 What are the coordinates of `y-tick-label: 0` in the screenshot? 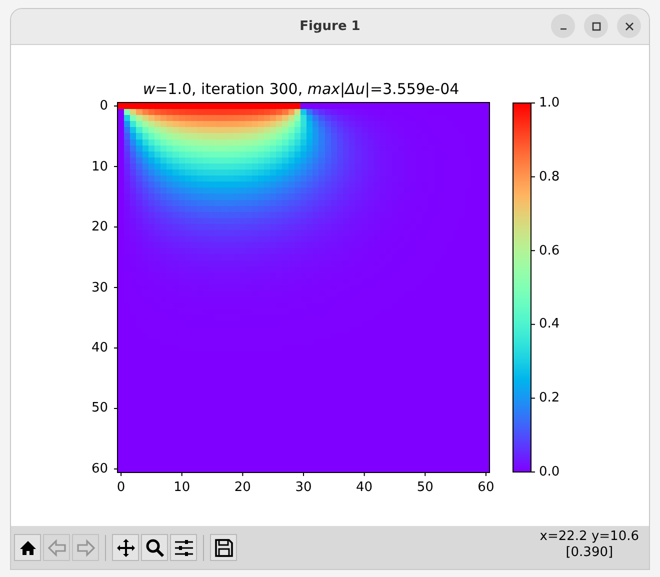 It's located at (104, 106).